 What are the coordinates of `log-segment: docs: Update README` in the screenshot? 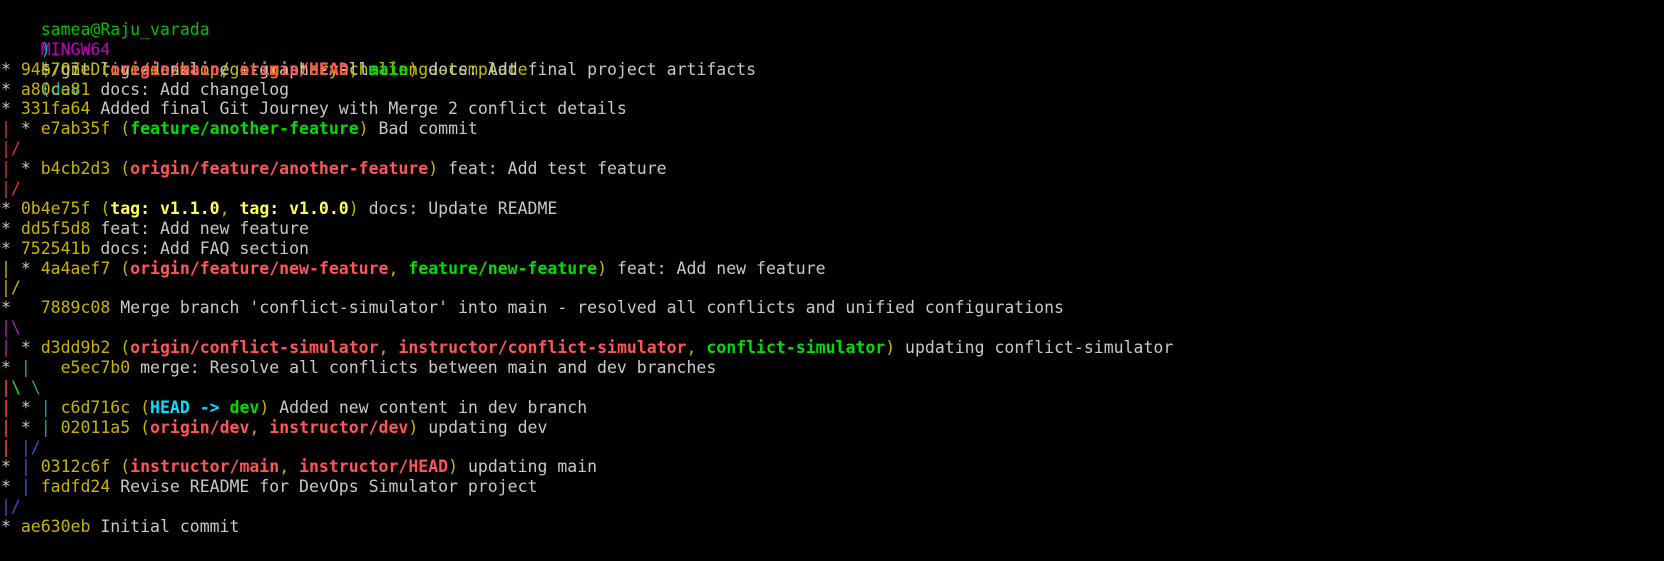 It's located at (458, 208).